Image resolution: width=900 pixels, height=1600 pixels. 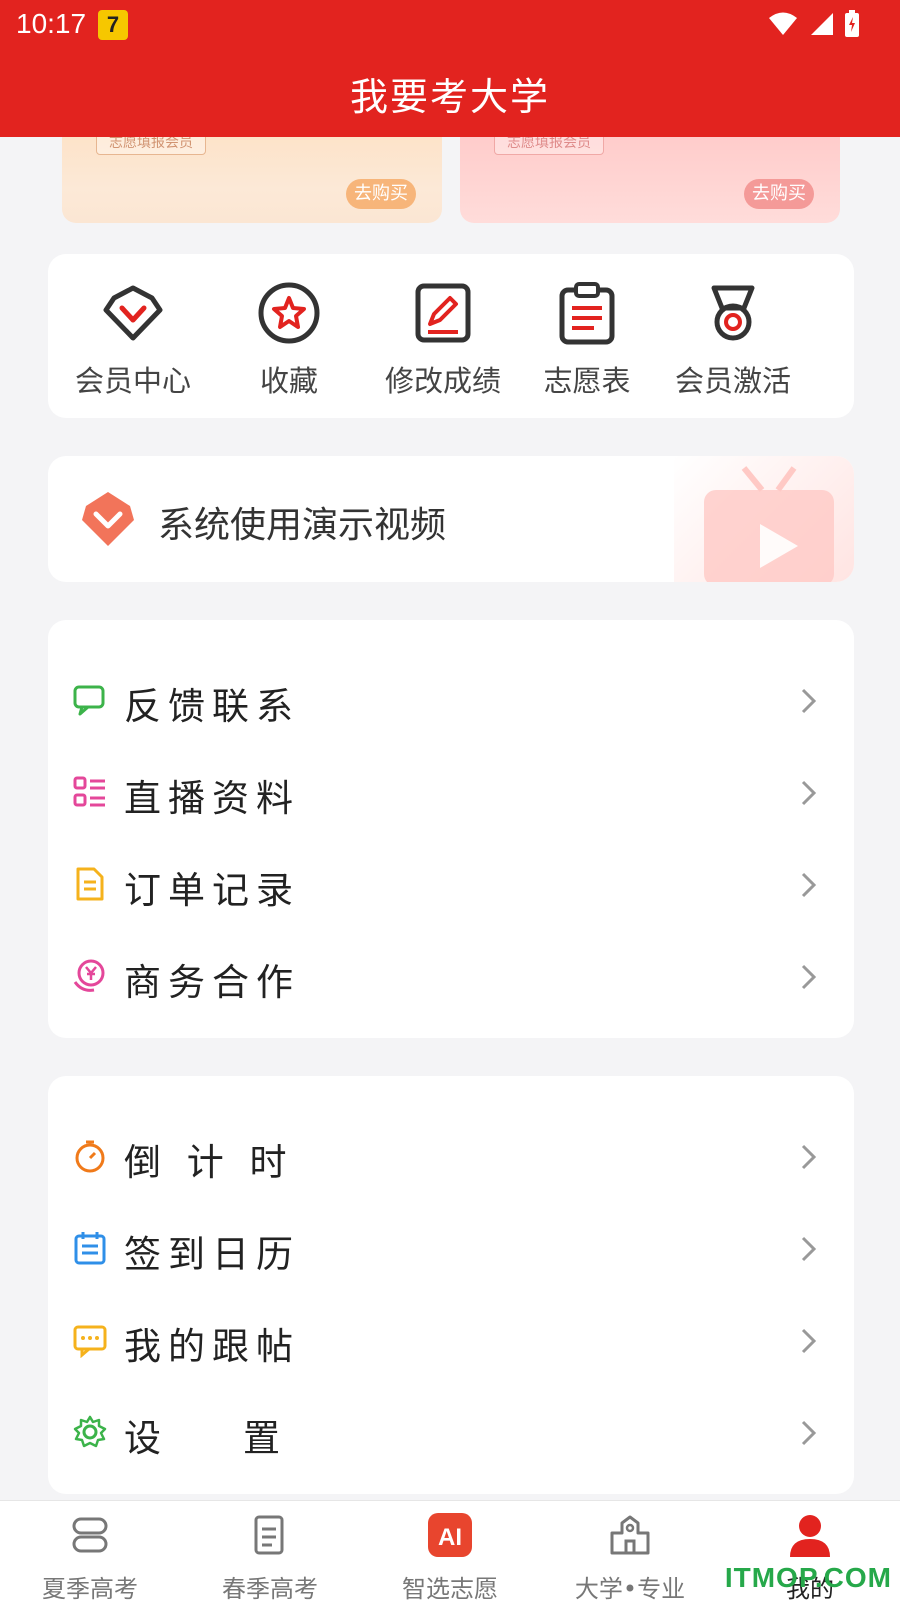 I want to click on message-icon, so click(x=90, y=1341).